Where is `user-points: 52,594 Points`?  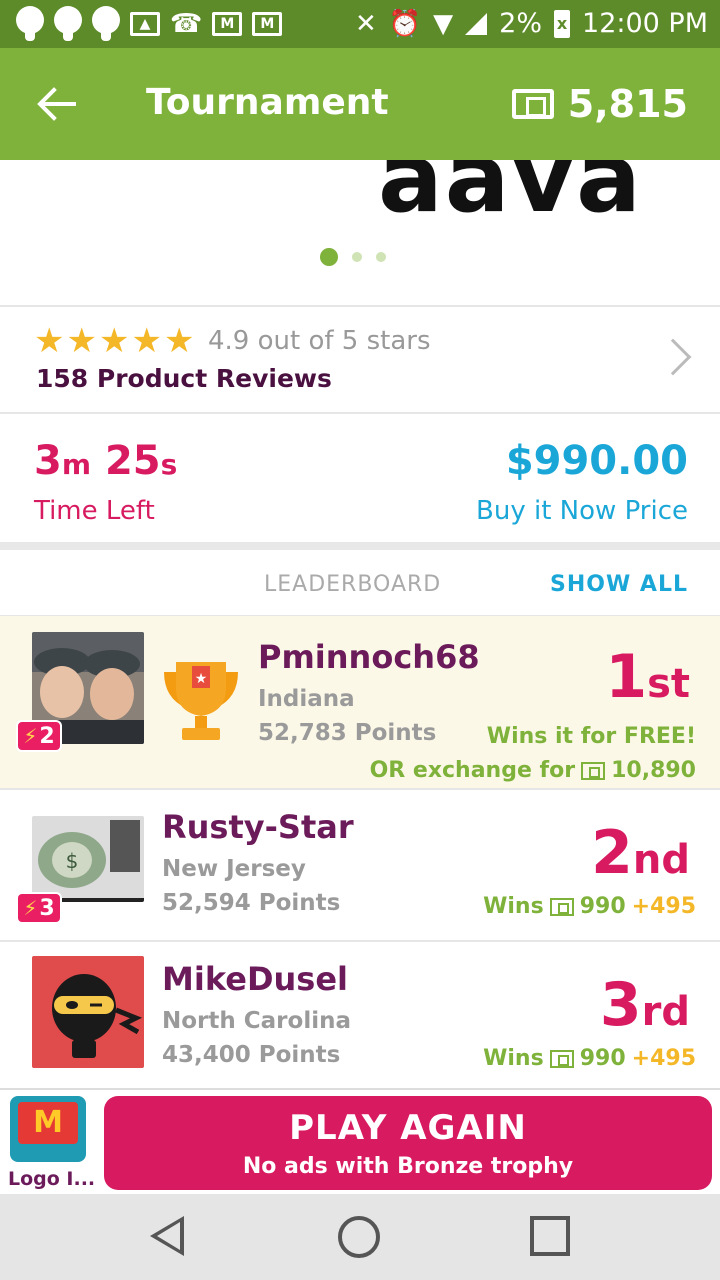 user-points: 52,594 Points is located at coordinates (251, 903).